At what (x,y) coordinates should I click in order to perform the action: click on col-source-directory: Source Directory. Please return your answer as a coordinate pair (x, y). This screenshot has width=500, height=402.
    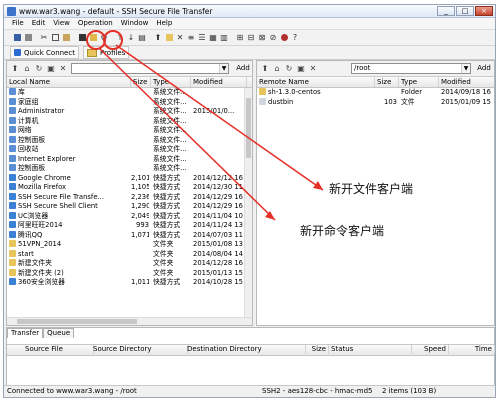
    Looking at the image, I should click on (139, 349).